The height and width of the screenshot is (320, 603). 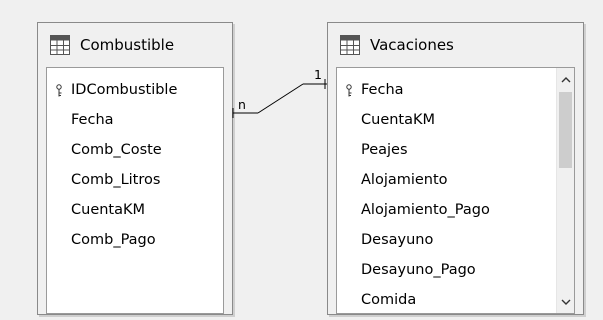 I want to click on field-name: Comb_Litros, so click(x=116, y=179).